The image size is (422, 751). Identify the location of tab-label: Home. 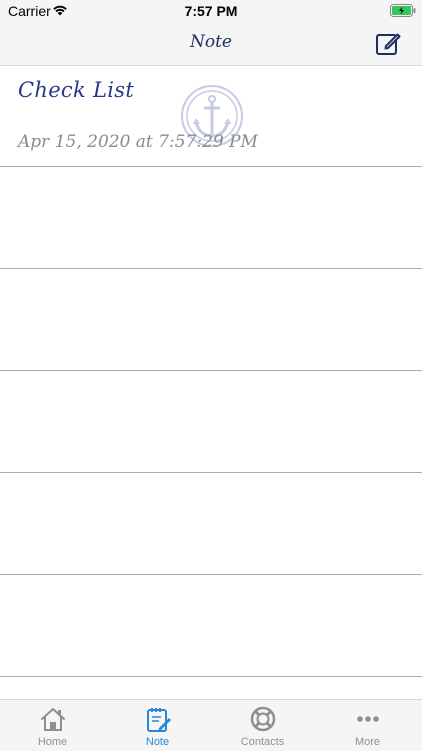
(52, 742).